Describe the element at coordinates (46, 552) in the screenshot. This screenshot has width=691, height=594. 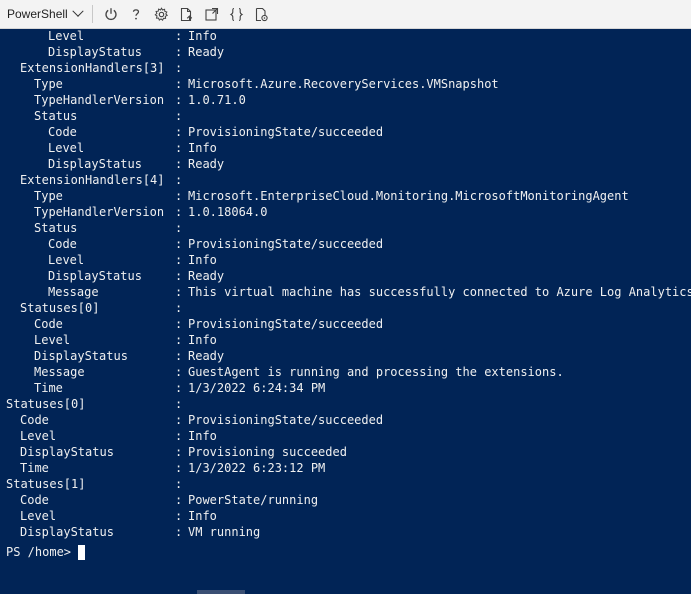
I see `command-prompt-line: PS /home>` at that location.